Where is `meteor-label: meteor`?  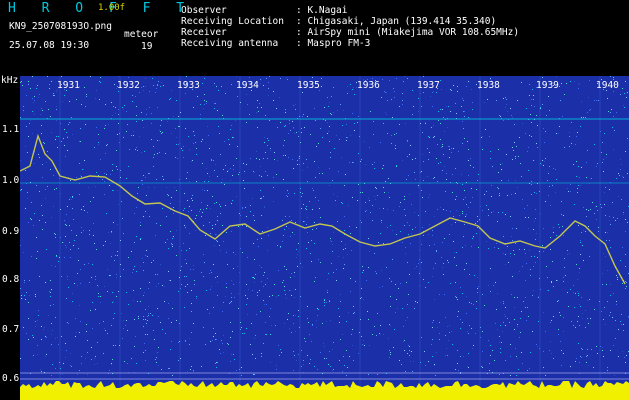
meteor-label: meteor is located at coordinates (141, 34).